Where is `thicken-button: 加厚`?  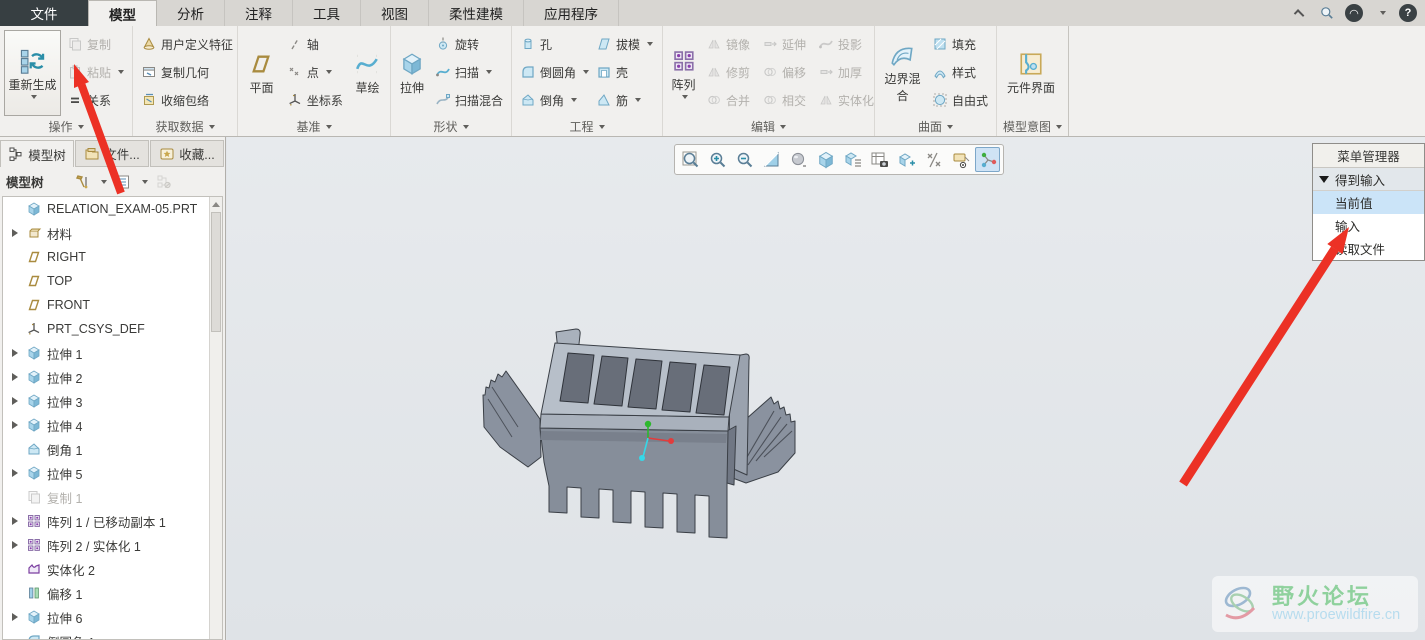
thicken-button: 加厚 is located at coordinates (842, 72).